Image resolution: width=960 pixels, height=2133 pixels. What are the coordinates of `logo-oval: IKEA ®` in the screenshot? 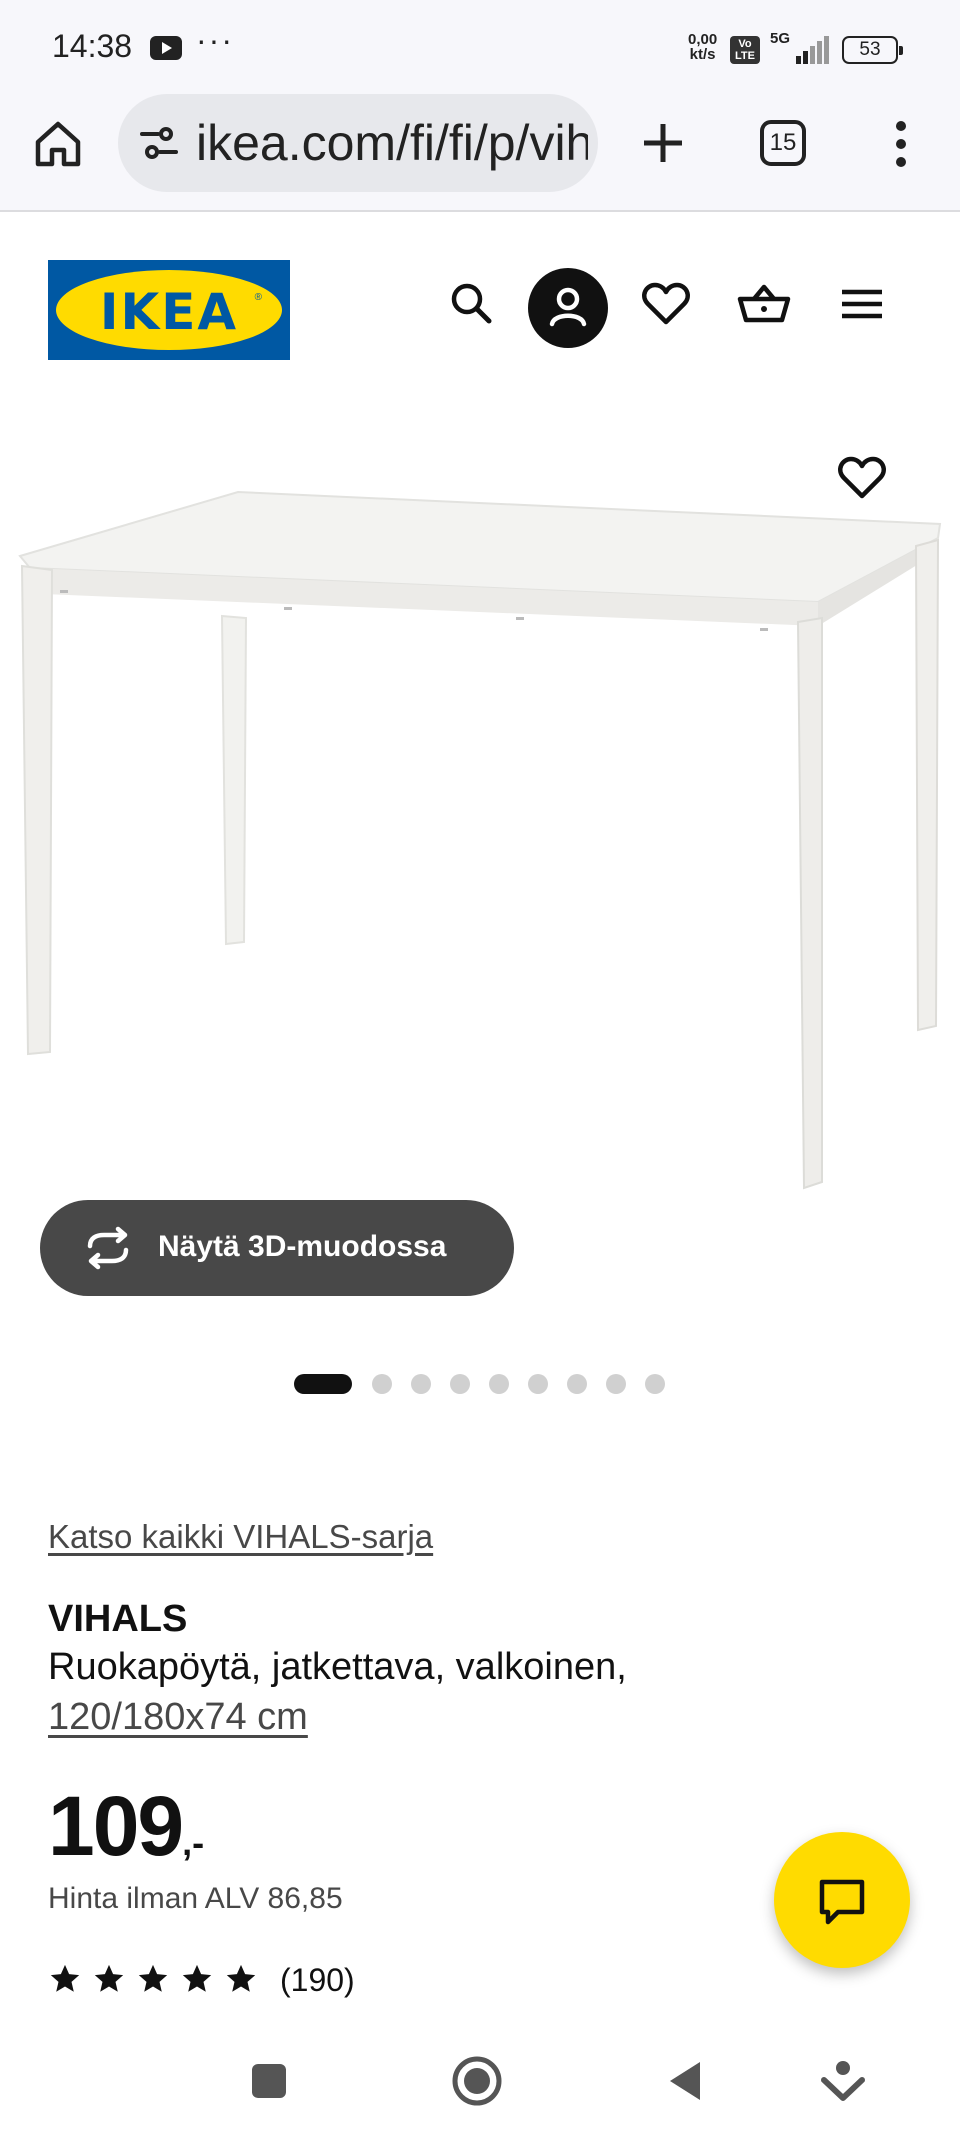 It's located at (169, 310).